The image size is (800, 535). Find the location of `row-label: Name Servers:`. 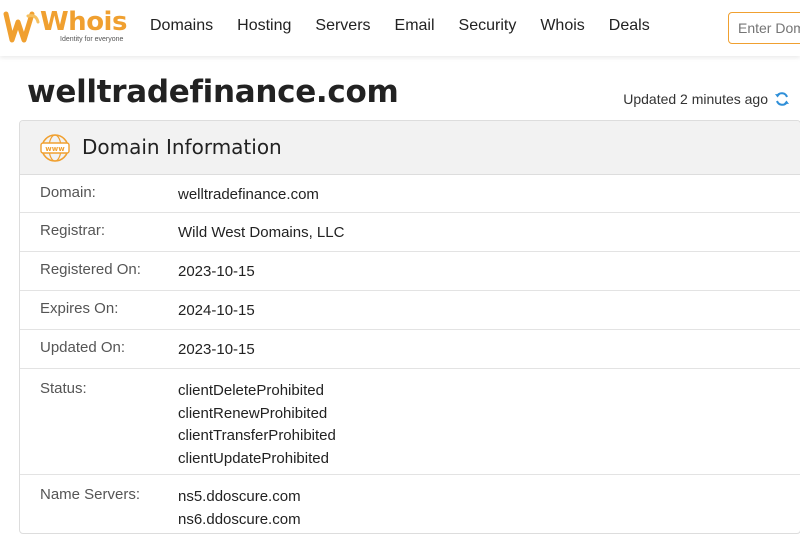

row-label: Name Servers: is located at coordinates (90, 494).